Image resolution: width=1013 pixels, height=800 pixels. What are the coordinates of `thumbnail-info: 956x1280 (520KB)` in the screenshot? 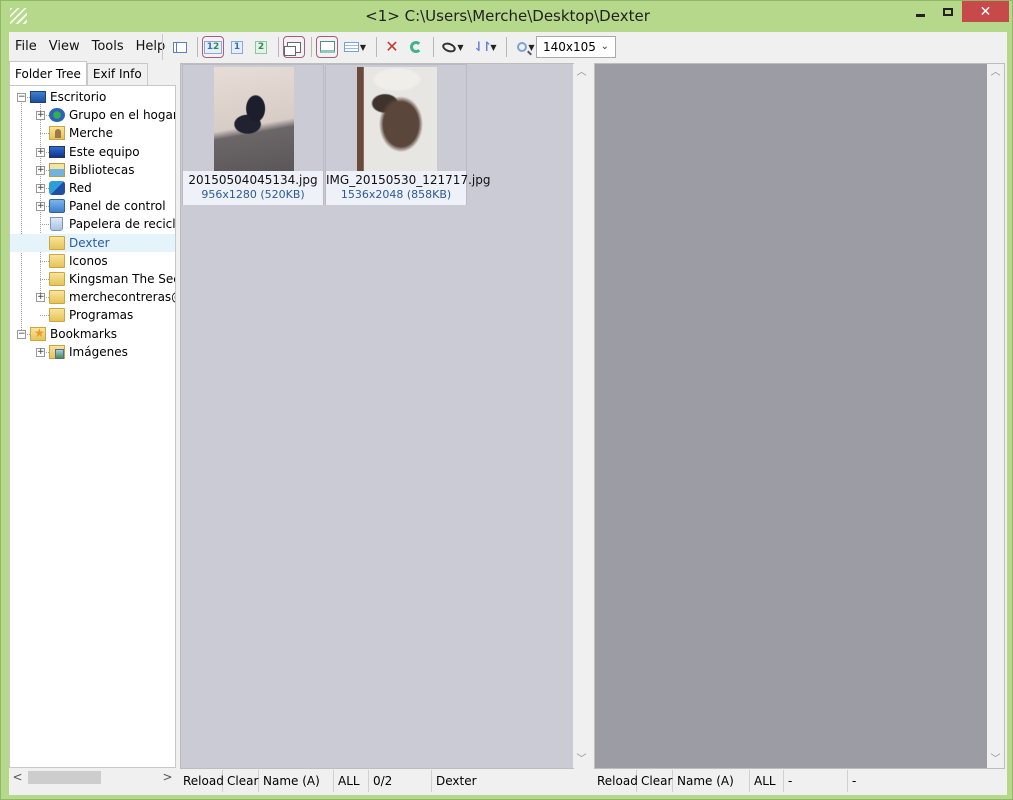 It's located at (253, 194).